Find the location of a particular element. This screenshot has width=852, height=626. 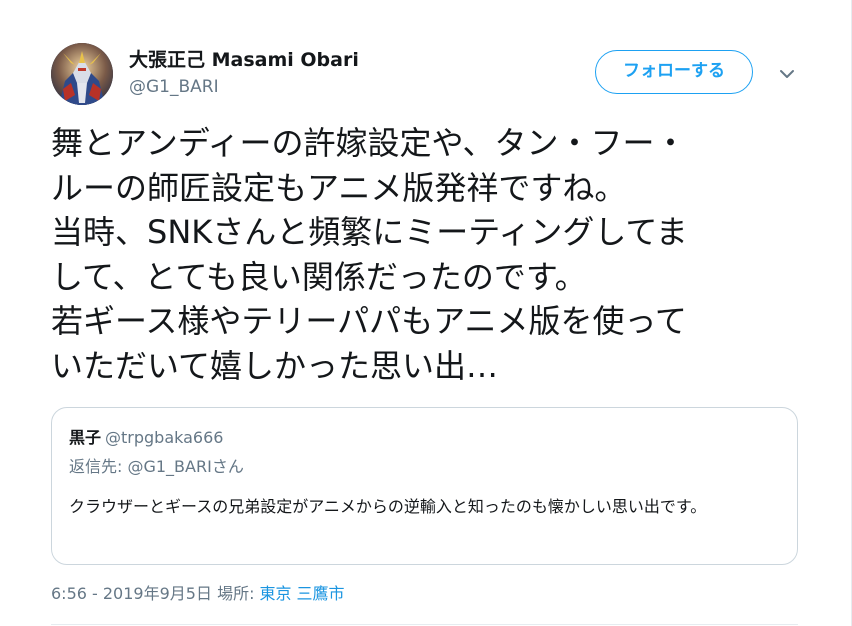

chevron-down-icon is located at coordinates (787, 73).